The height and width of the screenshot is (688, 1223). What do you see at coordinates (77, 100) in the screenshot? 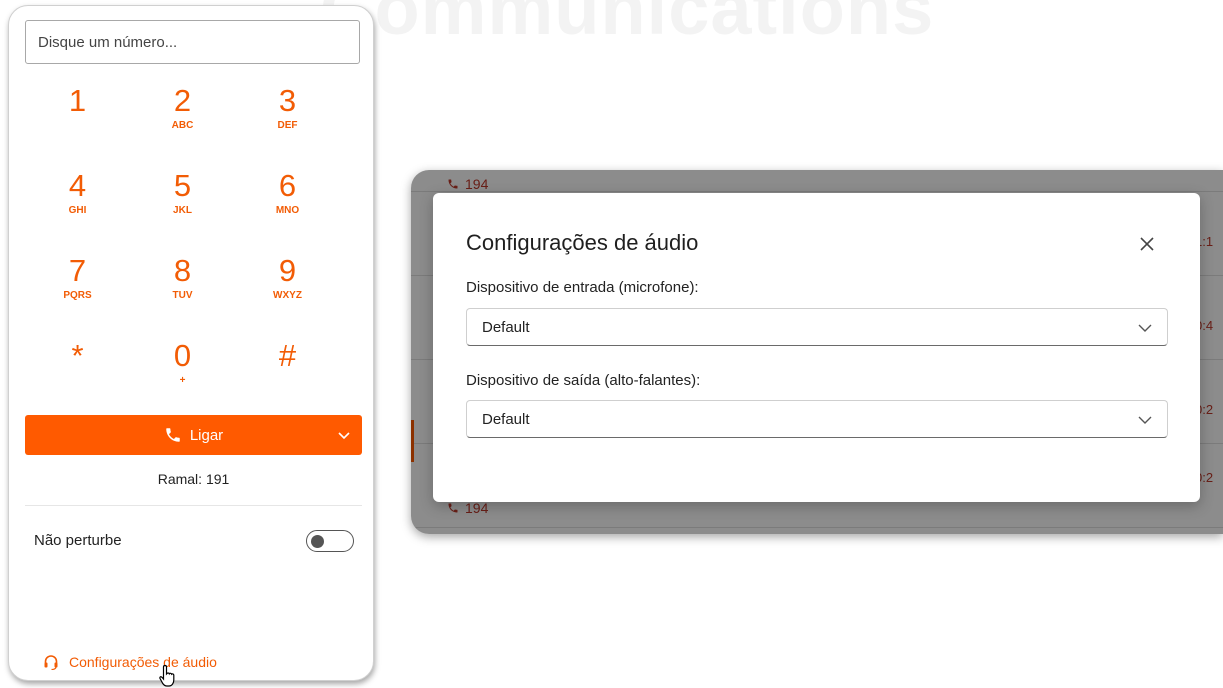
I see `key-digit: 1` at bounding box center [77, 100].